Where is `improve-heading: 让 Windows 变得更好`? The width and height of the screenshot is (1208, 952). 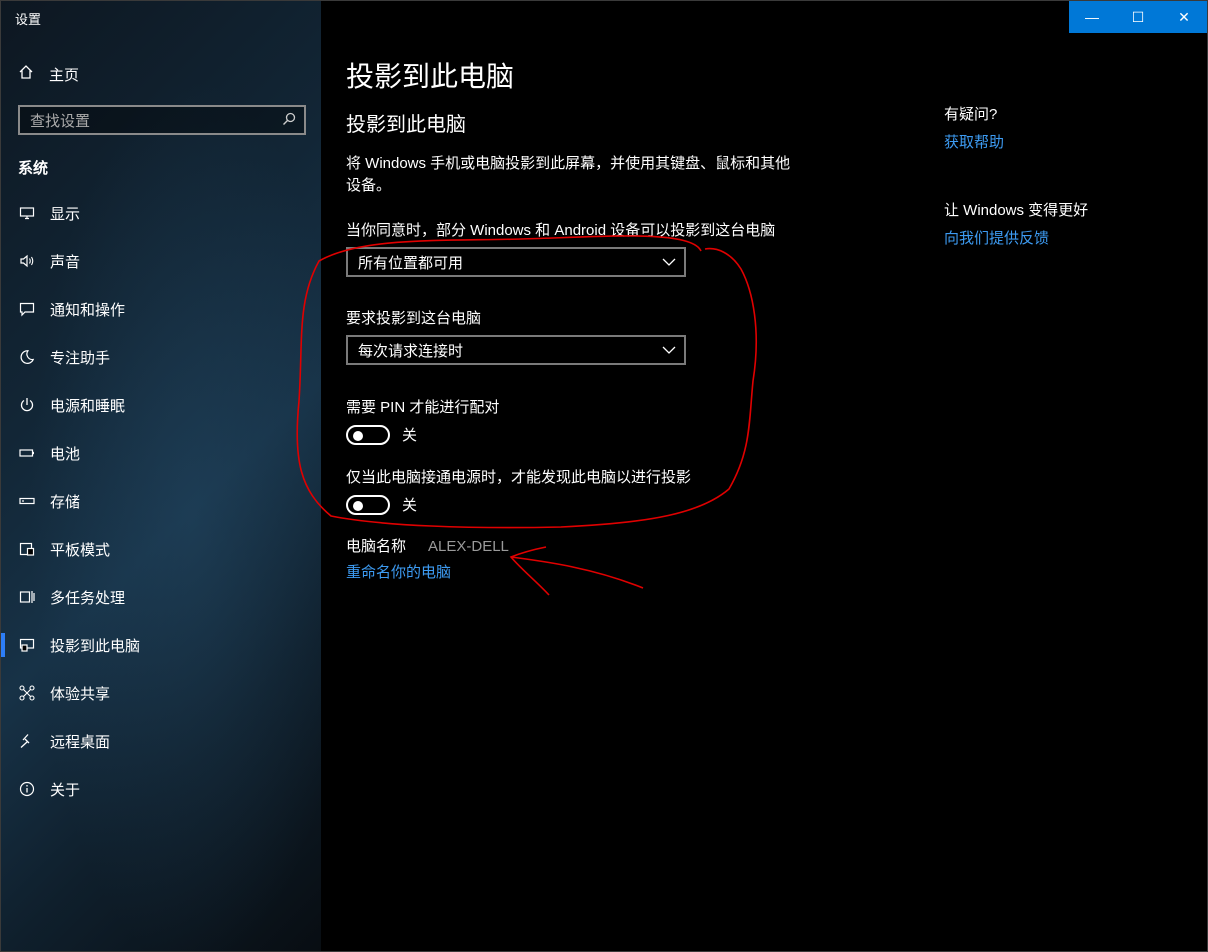 improve-heading: 让 Windows 变得更好 is located at coordinates (1016, 210).